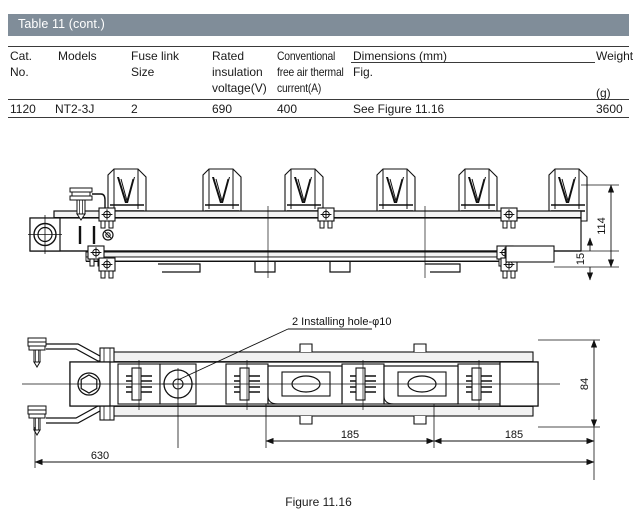 This screenshot has height=522, width=637. I want to click on table-rule-header-top, so click(318, 46).